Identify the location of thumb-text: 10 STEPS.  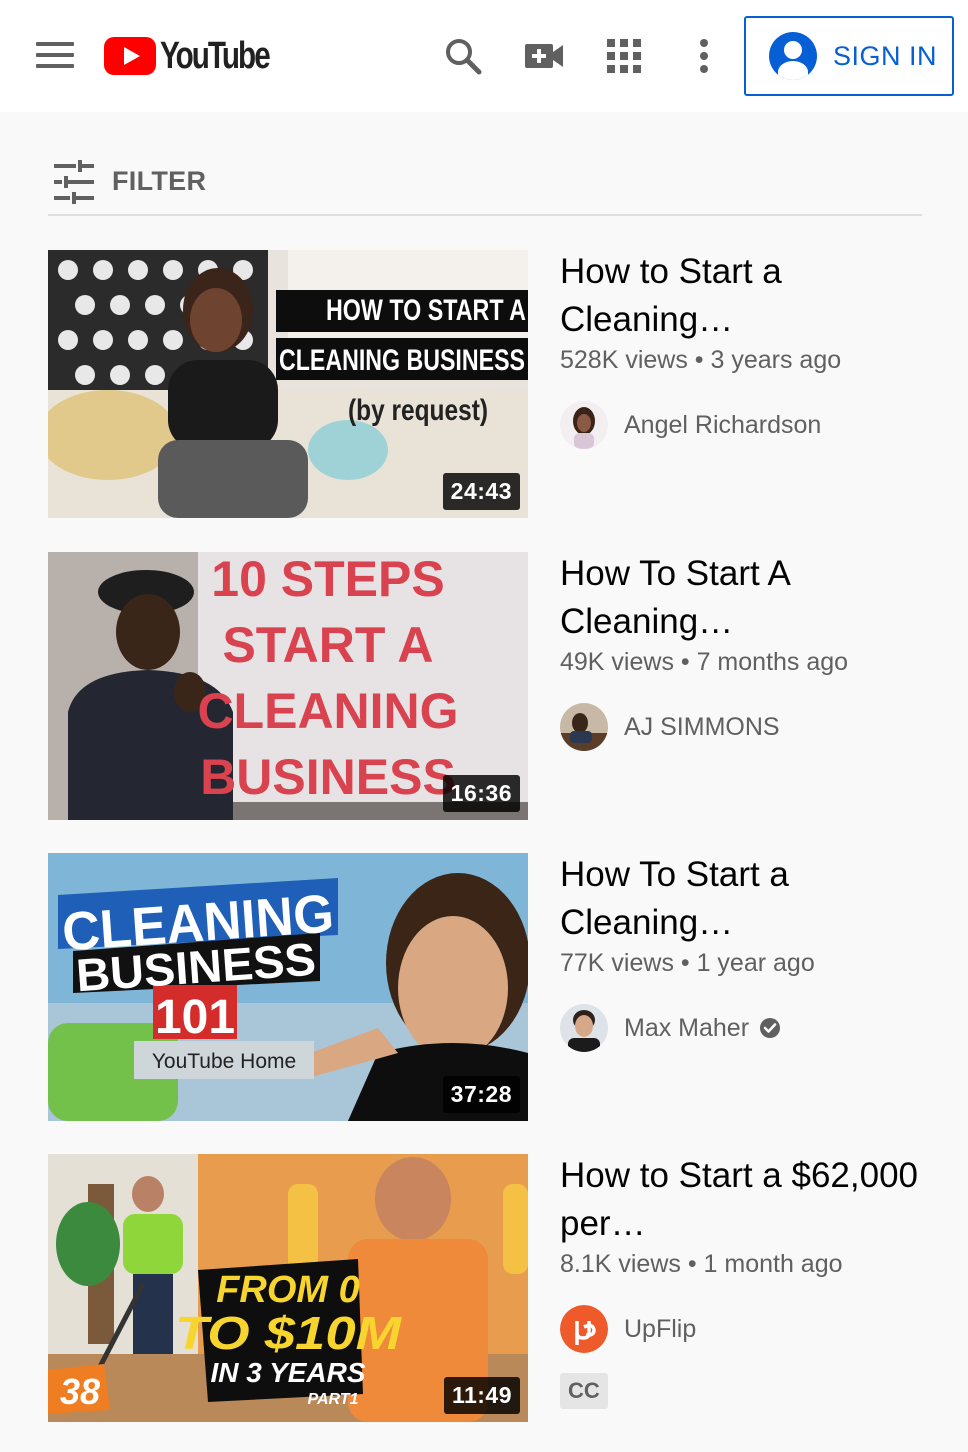
(327, 579).